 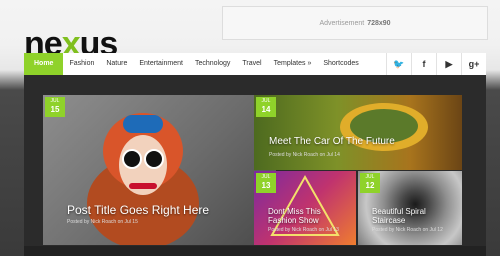 What do you see at coordinates (44, 64) in the screenshot?
I see `nav-item-home: Home` at bounding box center [44, 64].